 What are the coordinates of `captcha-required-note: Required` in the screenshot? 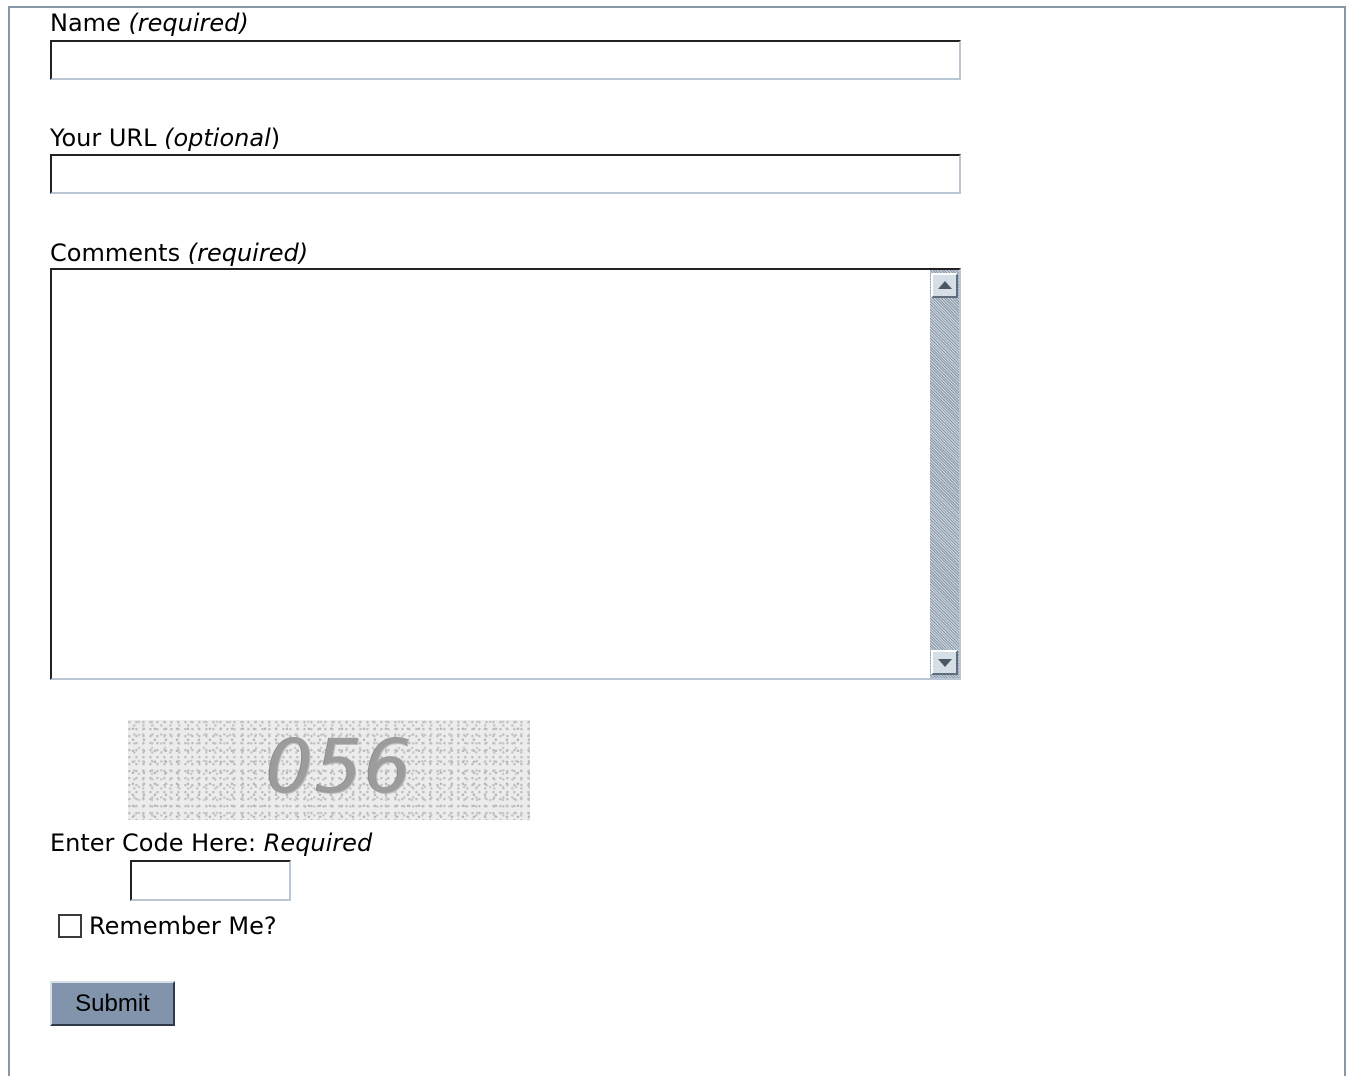 It's located at (318, 843).